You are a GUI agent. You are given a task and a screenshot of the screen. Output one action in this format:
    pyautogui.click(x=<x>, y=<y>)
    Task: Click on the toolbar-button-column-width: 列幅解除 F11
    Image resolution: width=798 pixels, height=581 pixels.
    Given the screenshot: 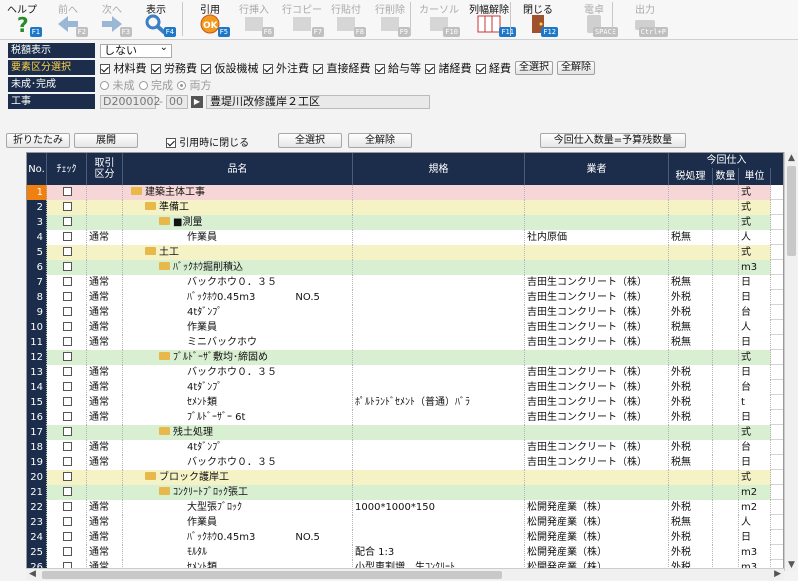 What is the action you would take?
    pyautogui.click(x=489, y=20)
    